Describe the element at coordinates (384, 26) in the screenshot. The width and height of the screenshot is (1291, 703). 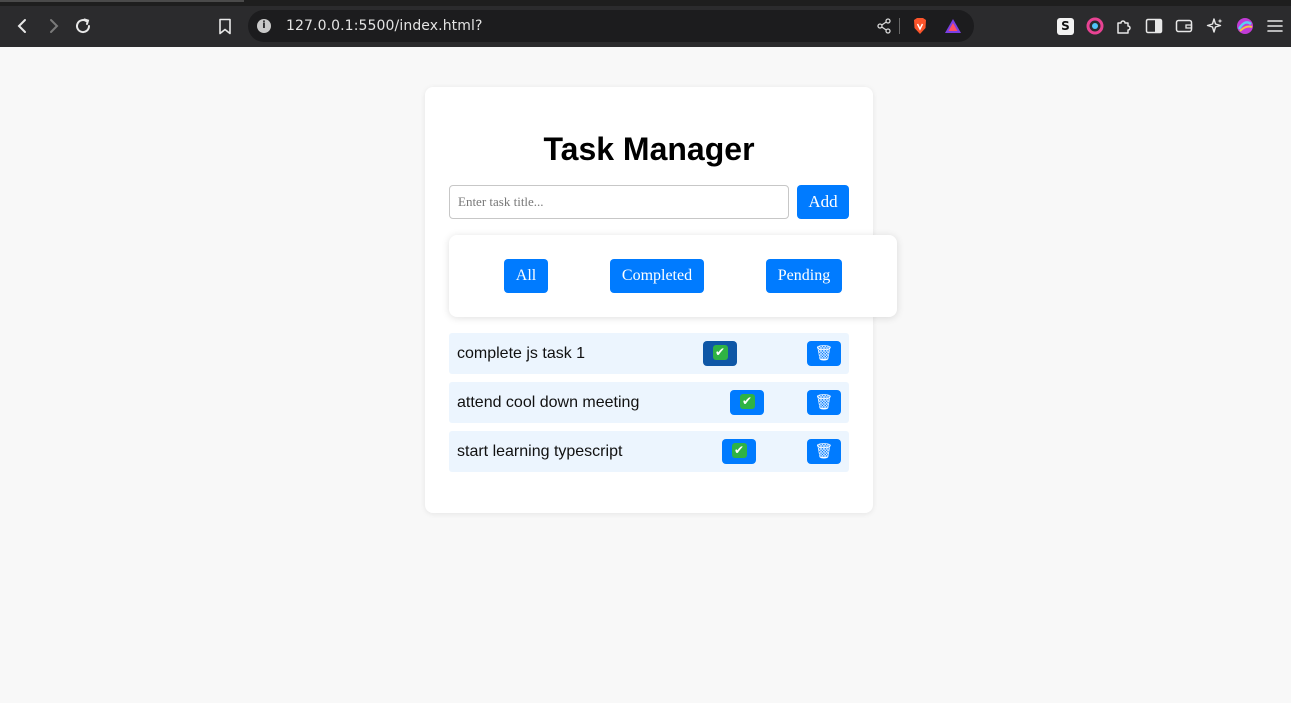
I see `url-text: 127.0.0.1:5500/index.html?` at that location.